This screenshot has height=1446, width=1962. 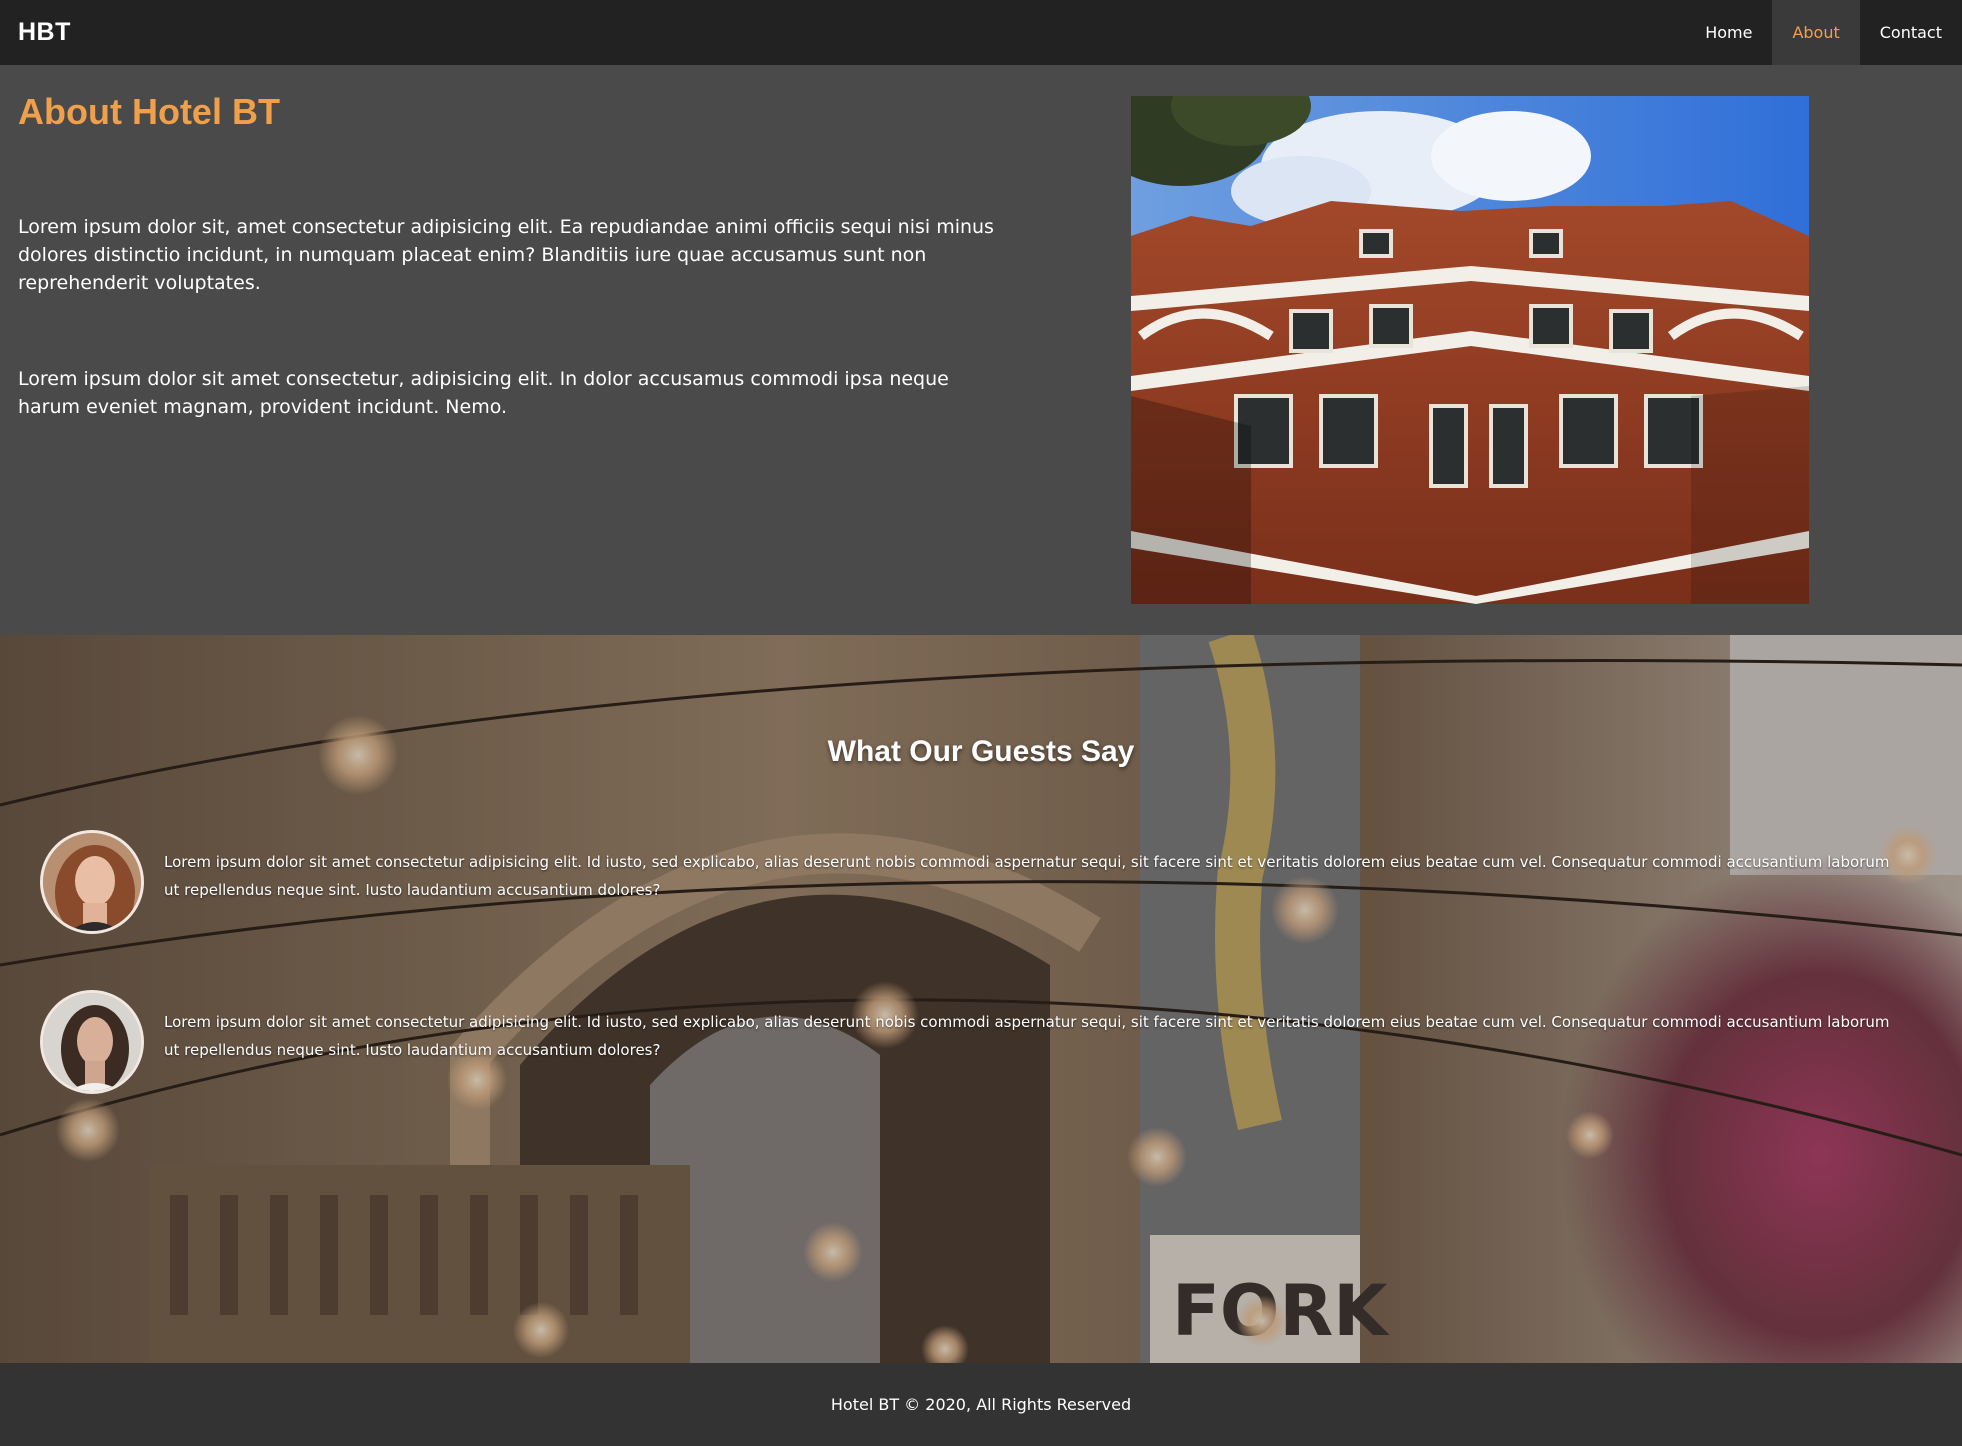 I want to click on testimonials-title: What Our Guests Say, so click(x=981, y=751).